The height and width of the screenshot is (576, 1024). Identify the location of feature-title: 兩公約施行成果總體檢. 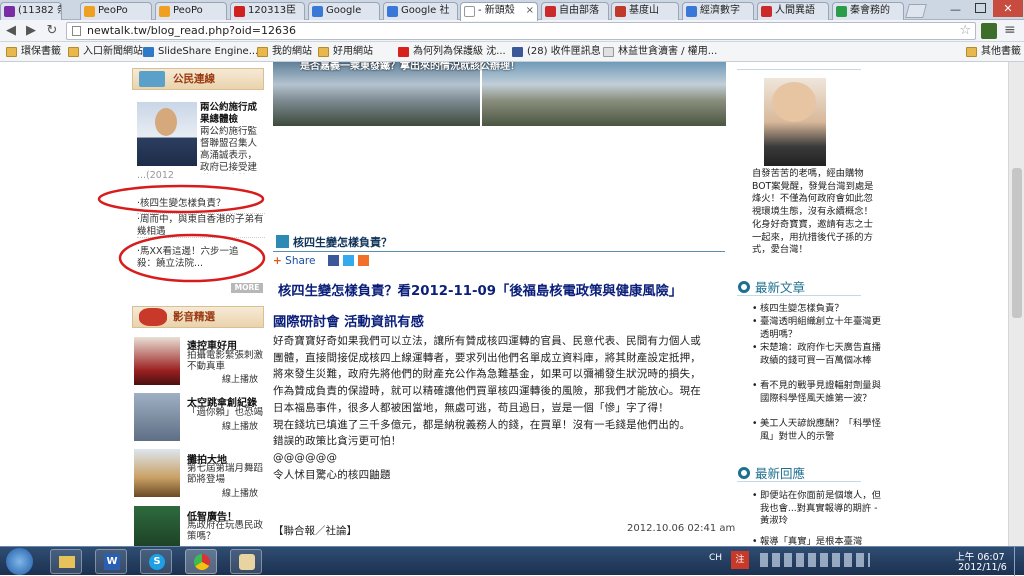
(233, 114).